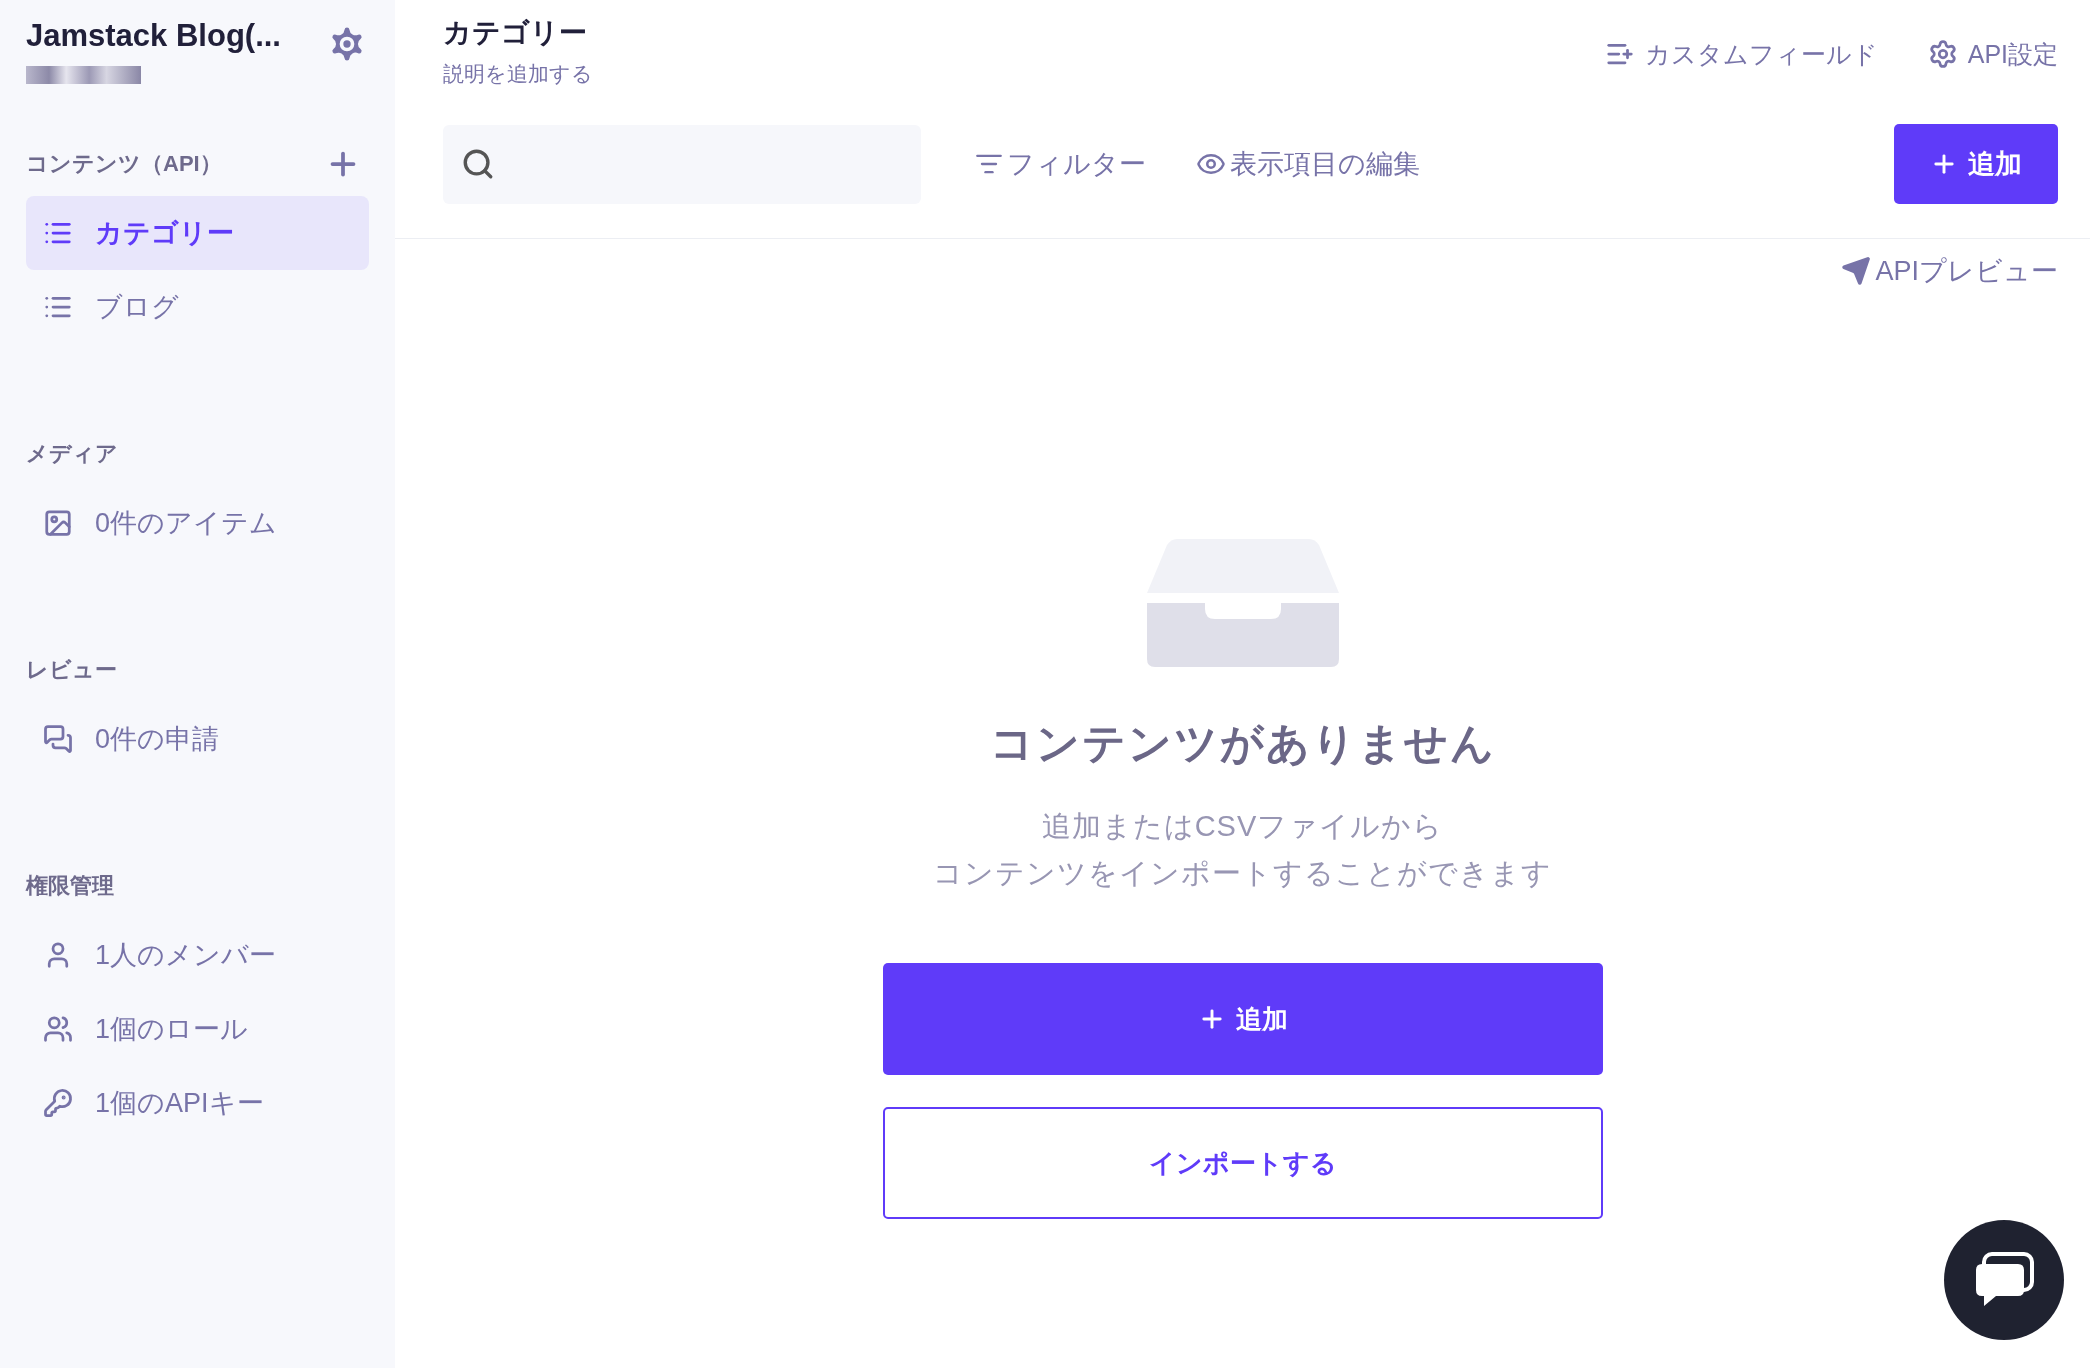 This screenshot has width=2090, height=1368. What do you see at coordinates (70, 886) in the screenshot?
I see `section-title: 権限管理` at bounding box center [70, 886].